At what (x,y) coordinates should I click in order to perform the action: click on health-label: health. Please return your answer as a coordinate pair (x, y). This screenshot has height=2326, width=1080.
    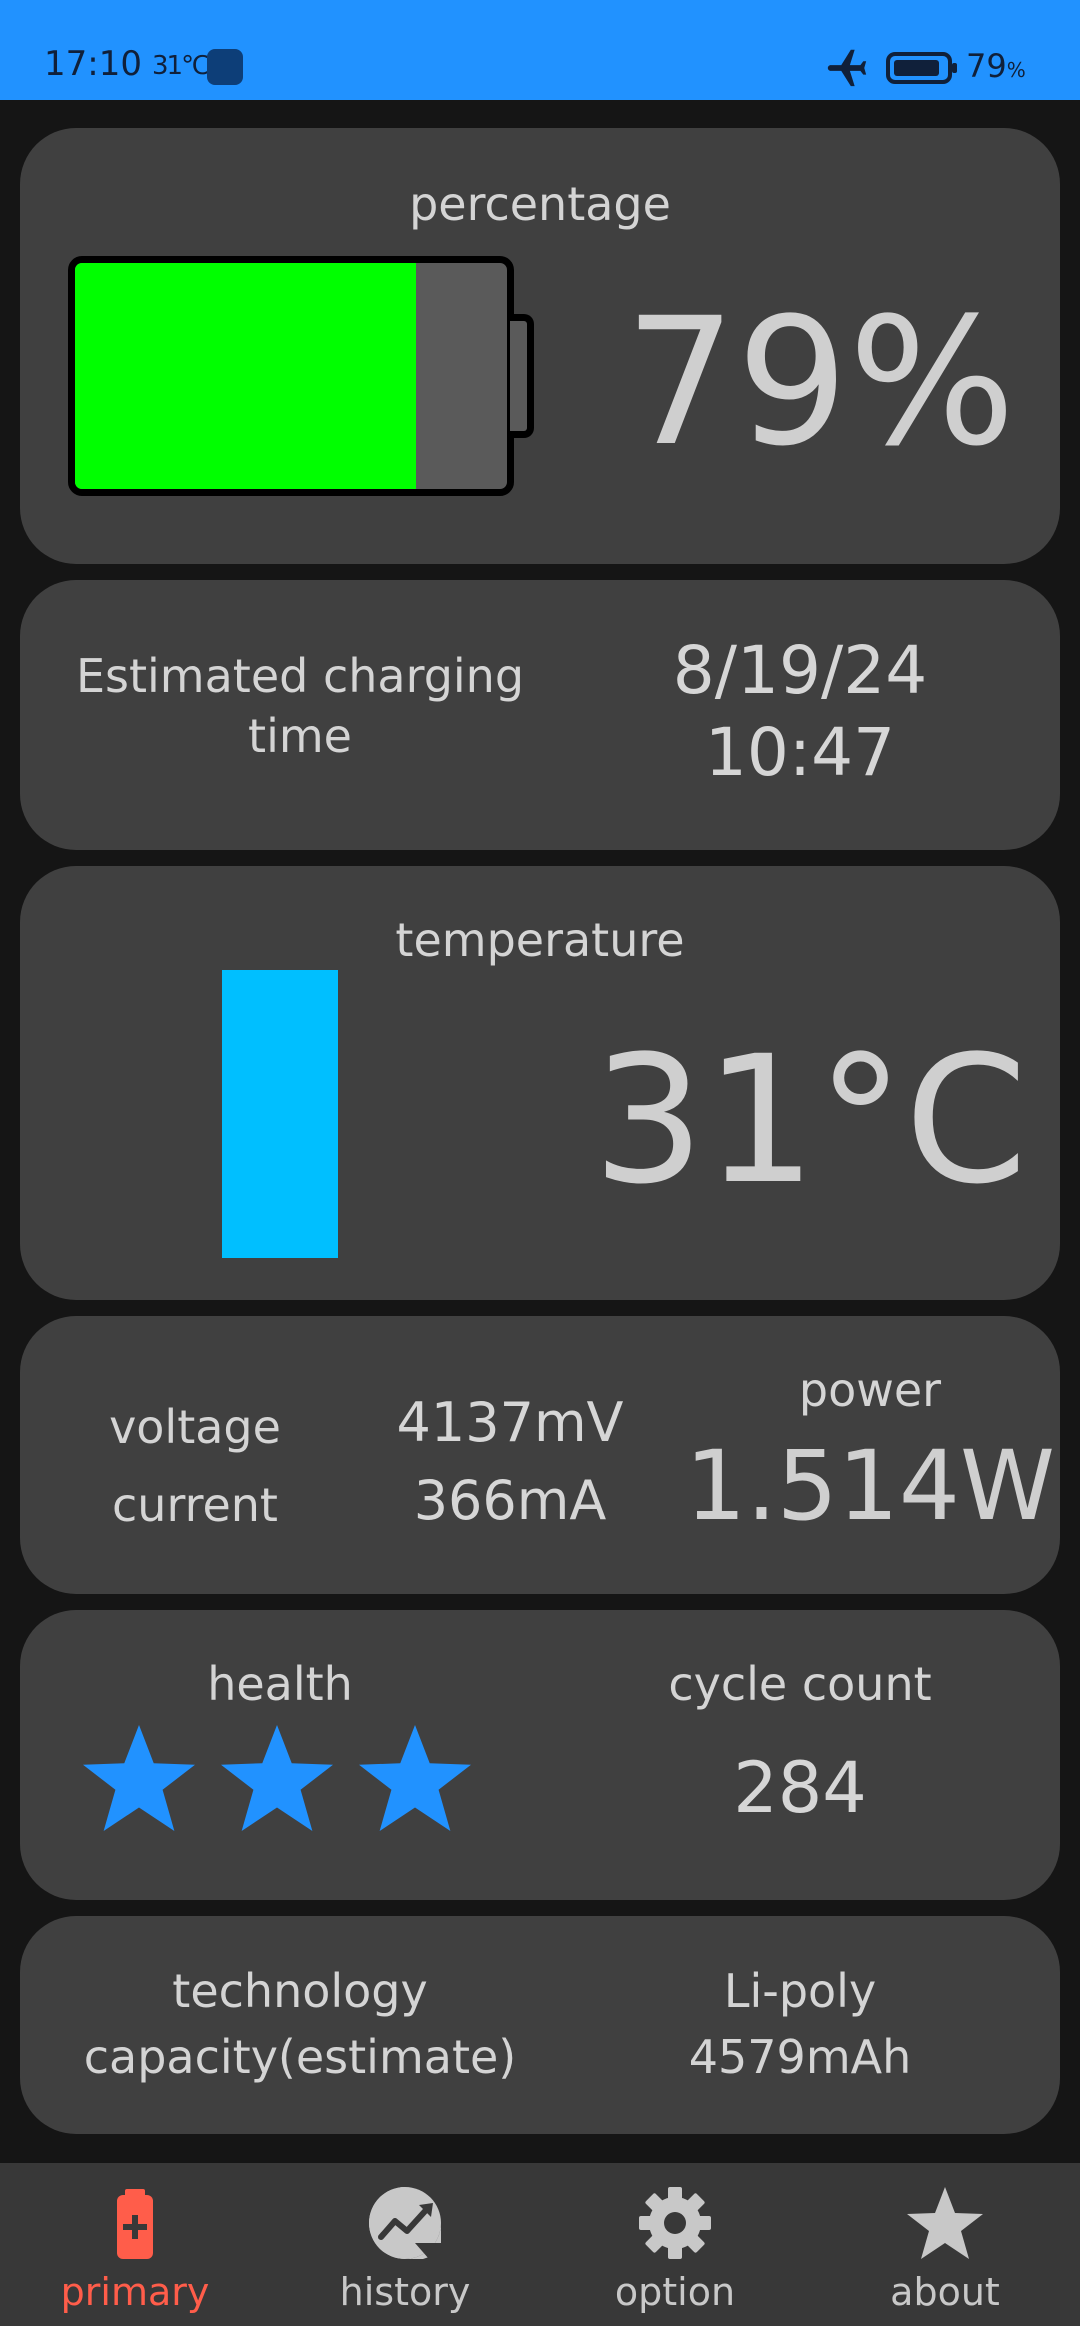
    Looking at the image, I should click on (280, 1684).